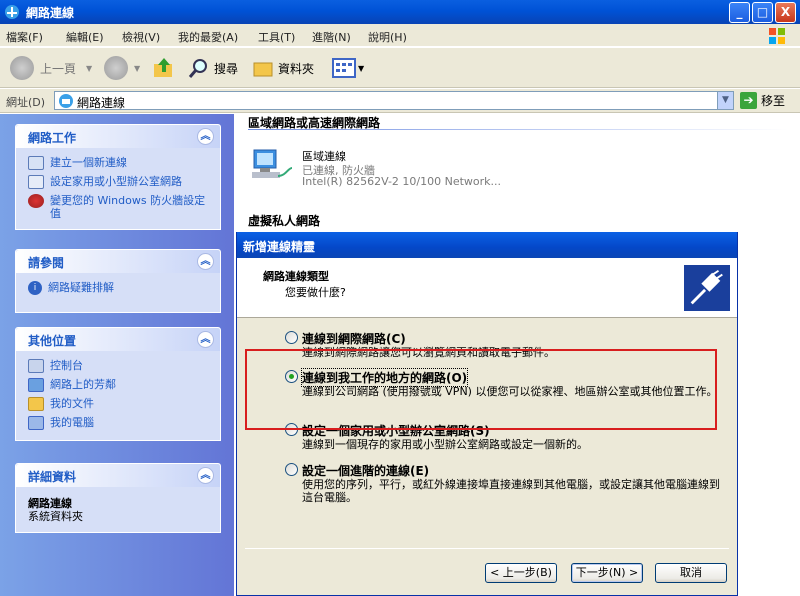  Describe the element at coordinates (762, 12) in the screenshot. I see `maximize-button: □` at that location.